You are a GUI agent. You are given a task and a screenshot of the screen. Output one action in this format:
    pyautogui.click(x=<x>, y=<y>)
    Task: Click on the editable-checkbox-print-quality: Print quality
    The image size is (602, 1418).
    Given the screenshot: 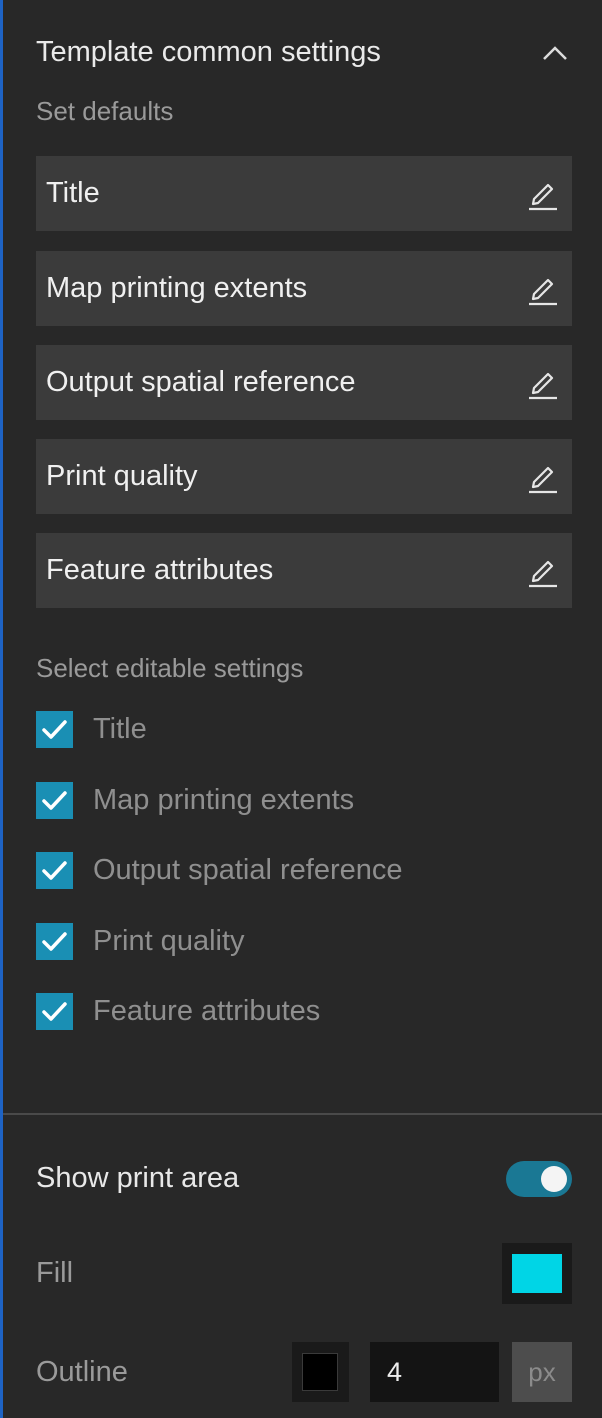 What is the action you would take?
    pyautogui.click(x=286, y=941)
    